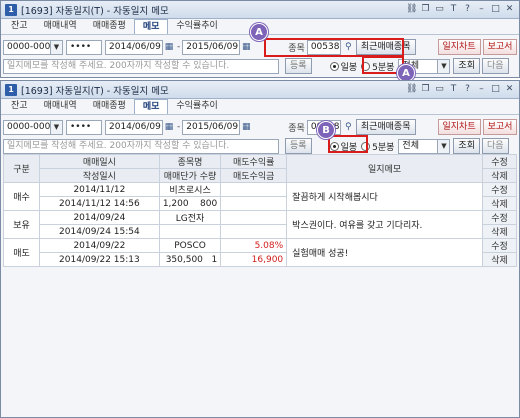 This screenshot has height=418, width=520. Describe the element at coordinates (499, 175) in the screenshot. I see `header-delete: 삭제` at that location.